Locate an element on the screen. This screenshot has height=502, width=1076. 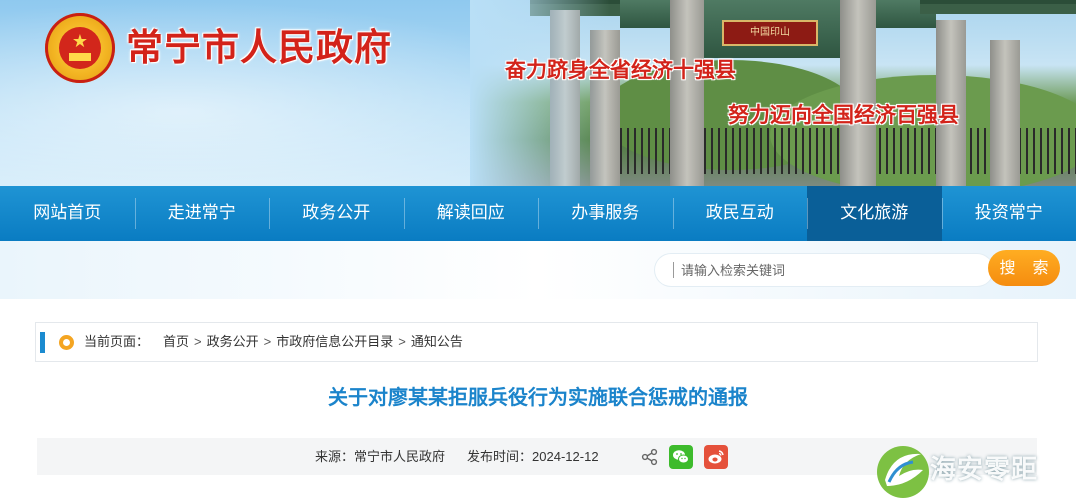
article-title: 关于对廖某某拒服兵役行为实施联合惩戒的通报 is located at coordinates (538, 397).